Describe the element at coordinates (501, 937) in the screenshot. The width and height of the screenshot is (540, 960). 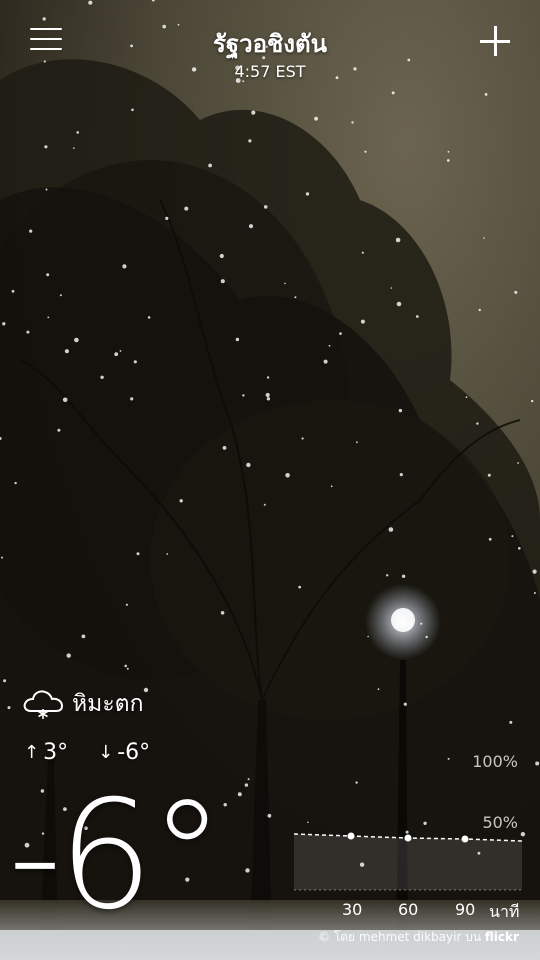
I see `flickr-logo: flickr` at that location.